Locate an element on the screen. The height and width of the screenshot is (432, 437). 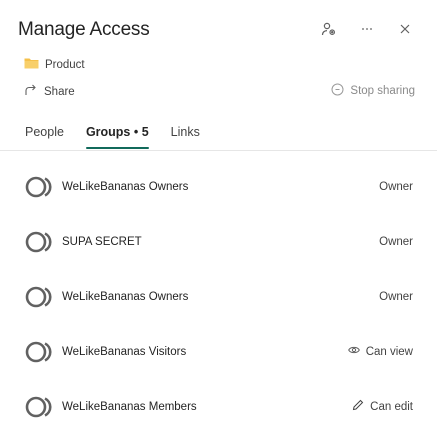
more-options-icon is located at coordinates (367, 29).